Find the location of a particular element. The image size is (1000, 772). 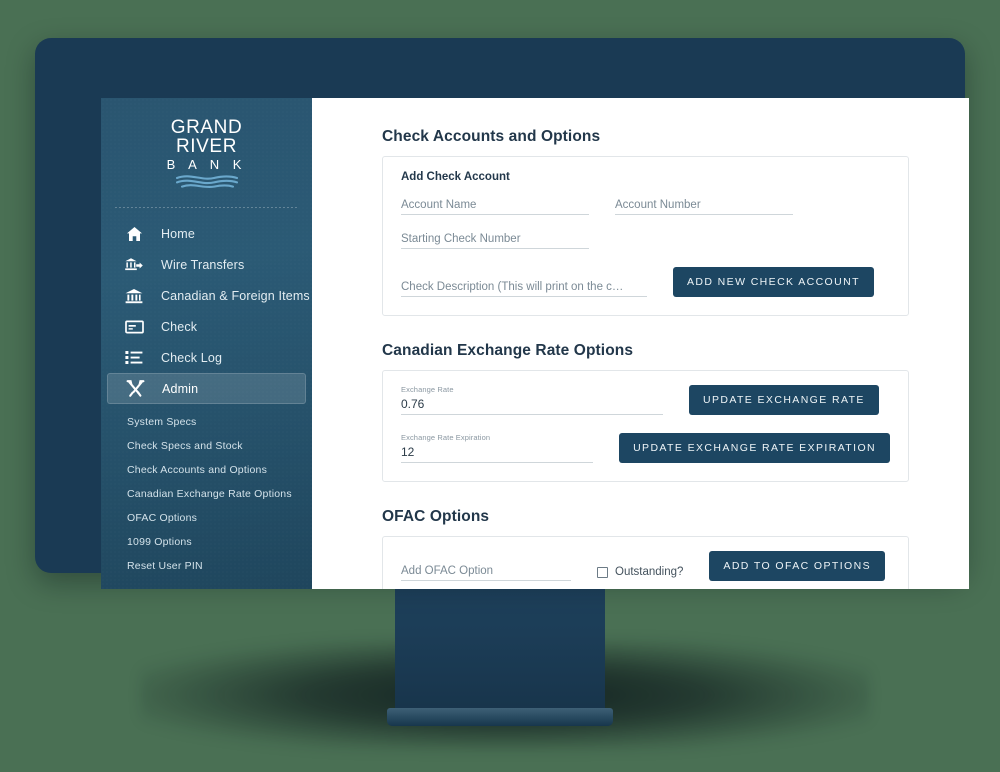

sidebar-item-wire-transfers: Wire Transfers is located at coordinates (206, 264).